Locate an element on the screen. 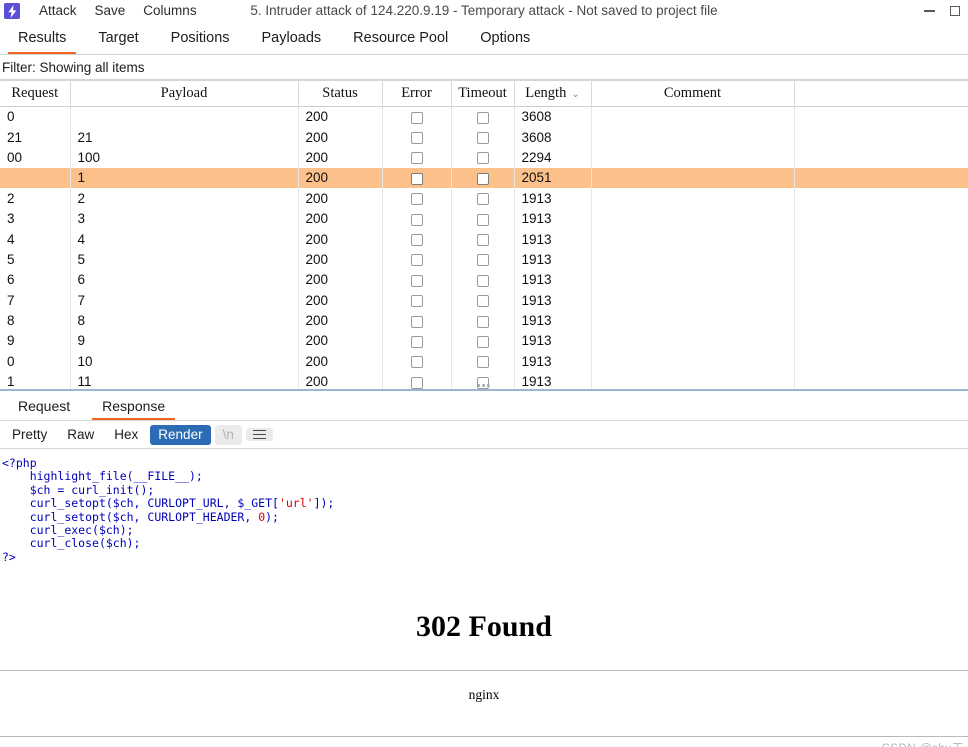  table-row: 0 10 200 1913 is located at coordinates (484, 361).